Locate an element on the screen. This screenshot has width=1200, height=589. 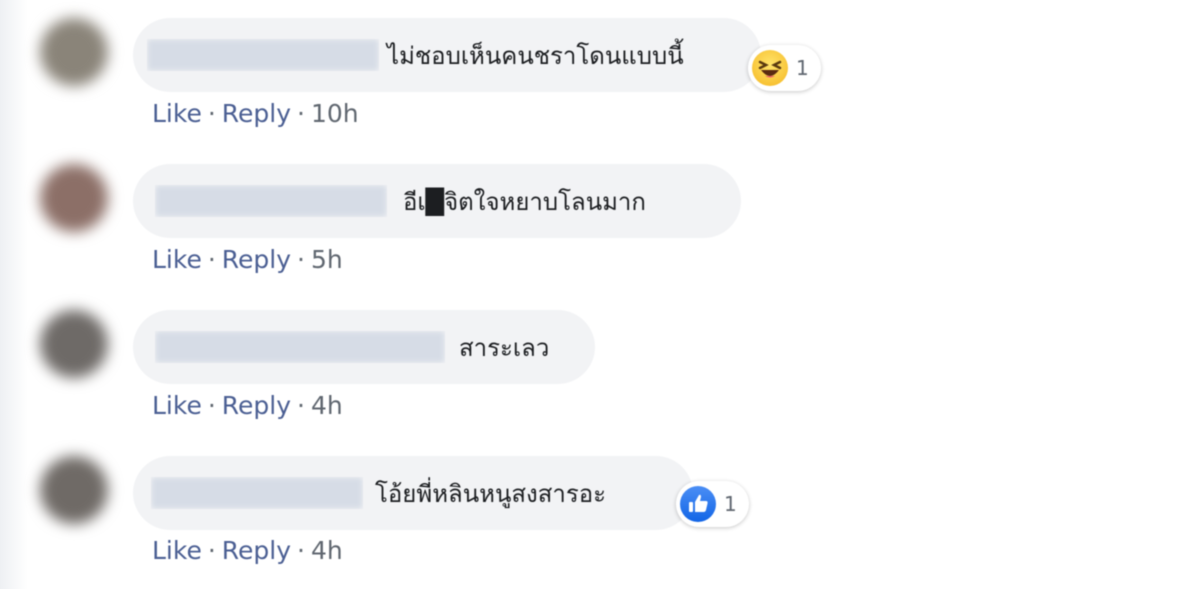
comment-text: โอ้ยพี่หลินหนูสงสารอะ is located at coordinates (491, 493).